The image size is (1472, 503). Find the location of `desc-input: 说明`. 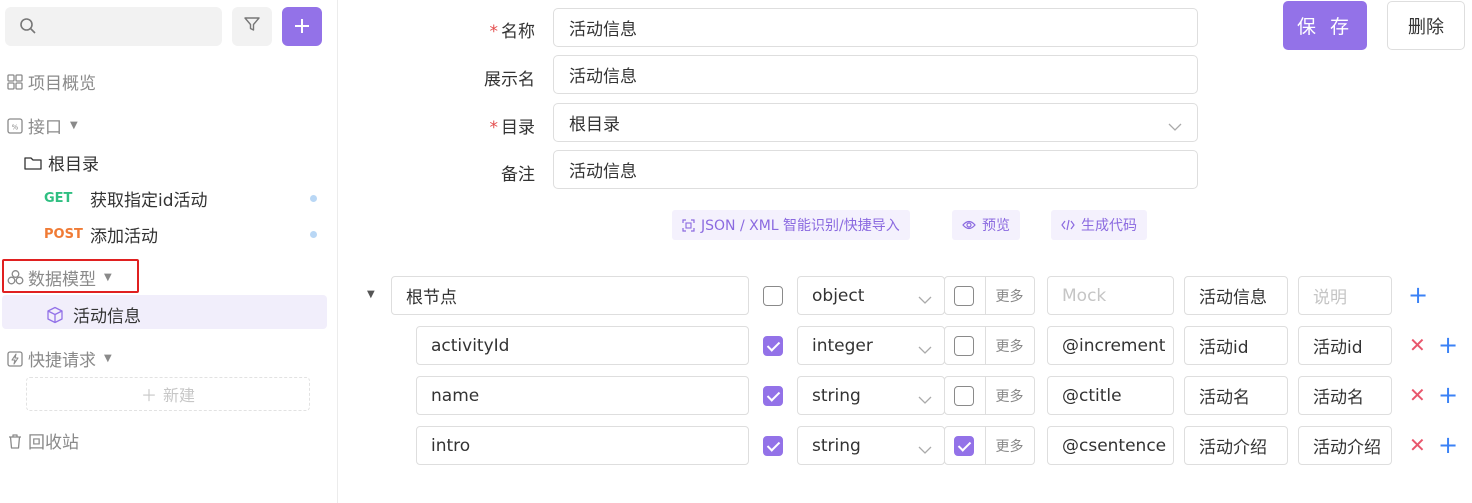

desc-input: 说明 is located at coordinates (1345, 295).